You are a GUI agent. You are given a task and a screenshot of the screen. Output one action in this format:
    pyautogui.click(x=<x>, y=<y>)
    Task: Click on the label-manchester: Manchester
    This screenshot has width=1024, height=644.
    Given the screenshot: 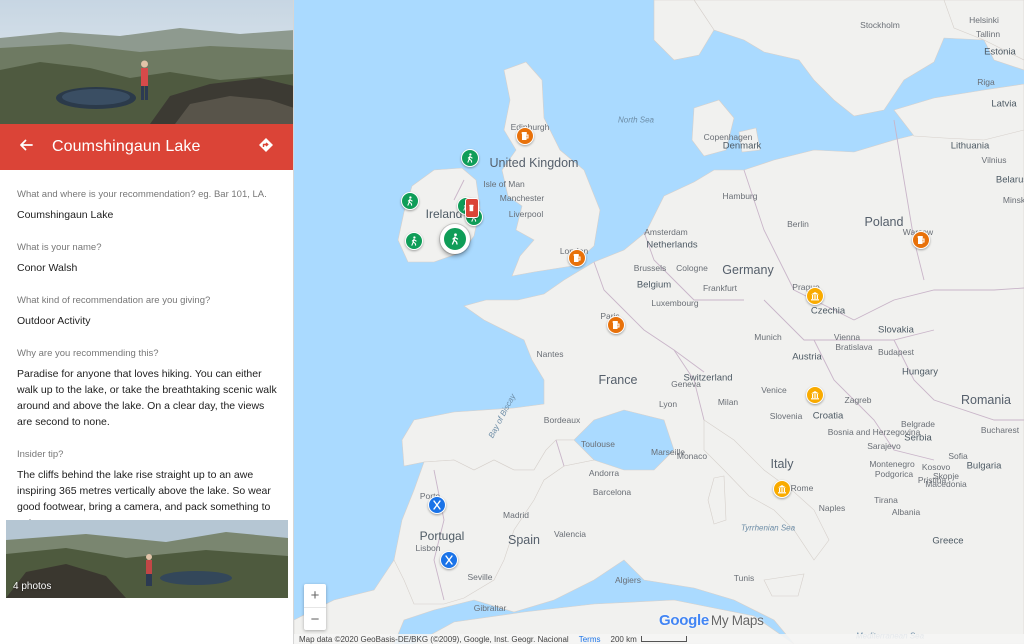 What is the action you would take?
    pyautogui.click(x=522, y=198)
    